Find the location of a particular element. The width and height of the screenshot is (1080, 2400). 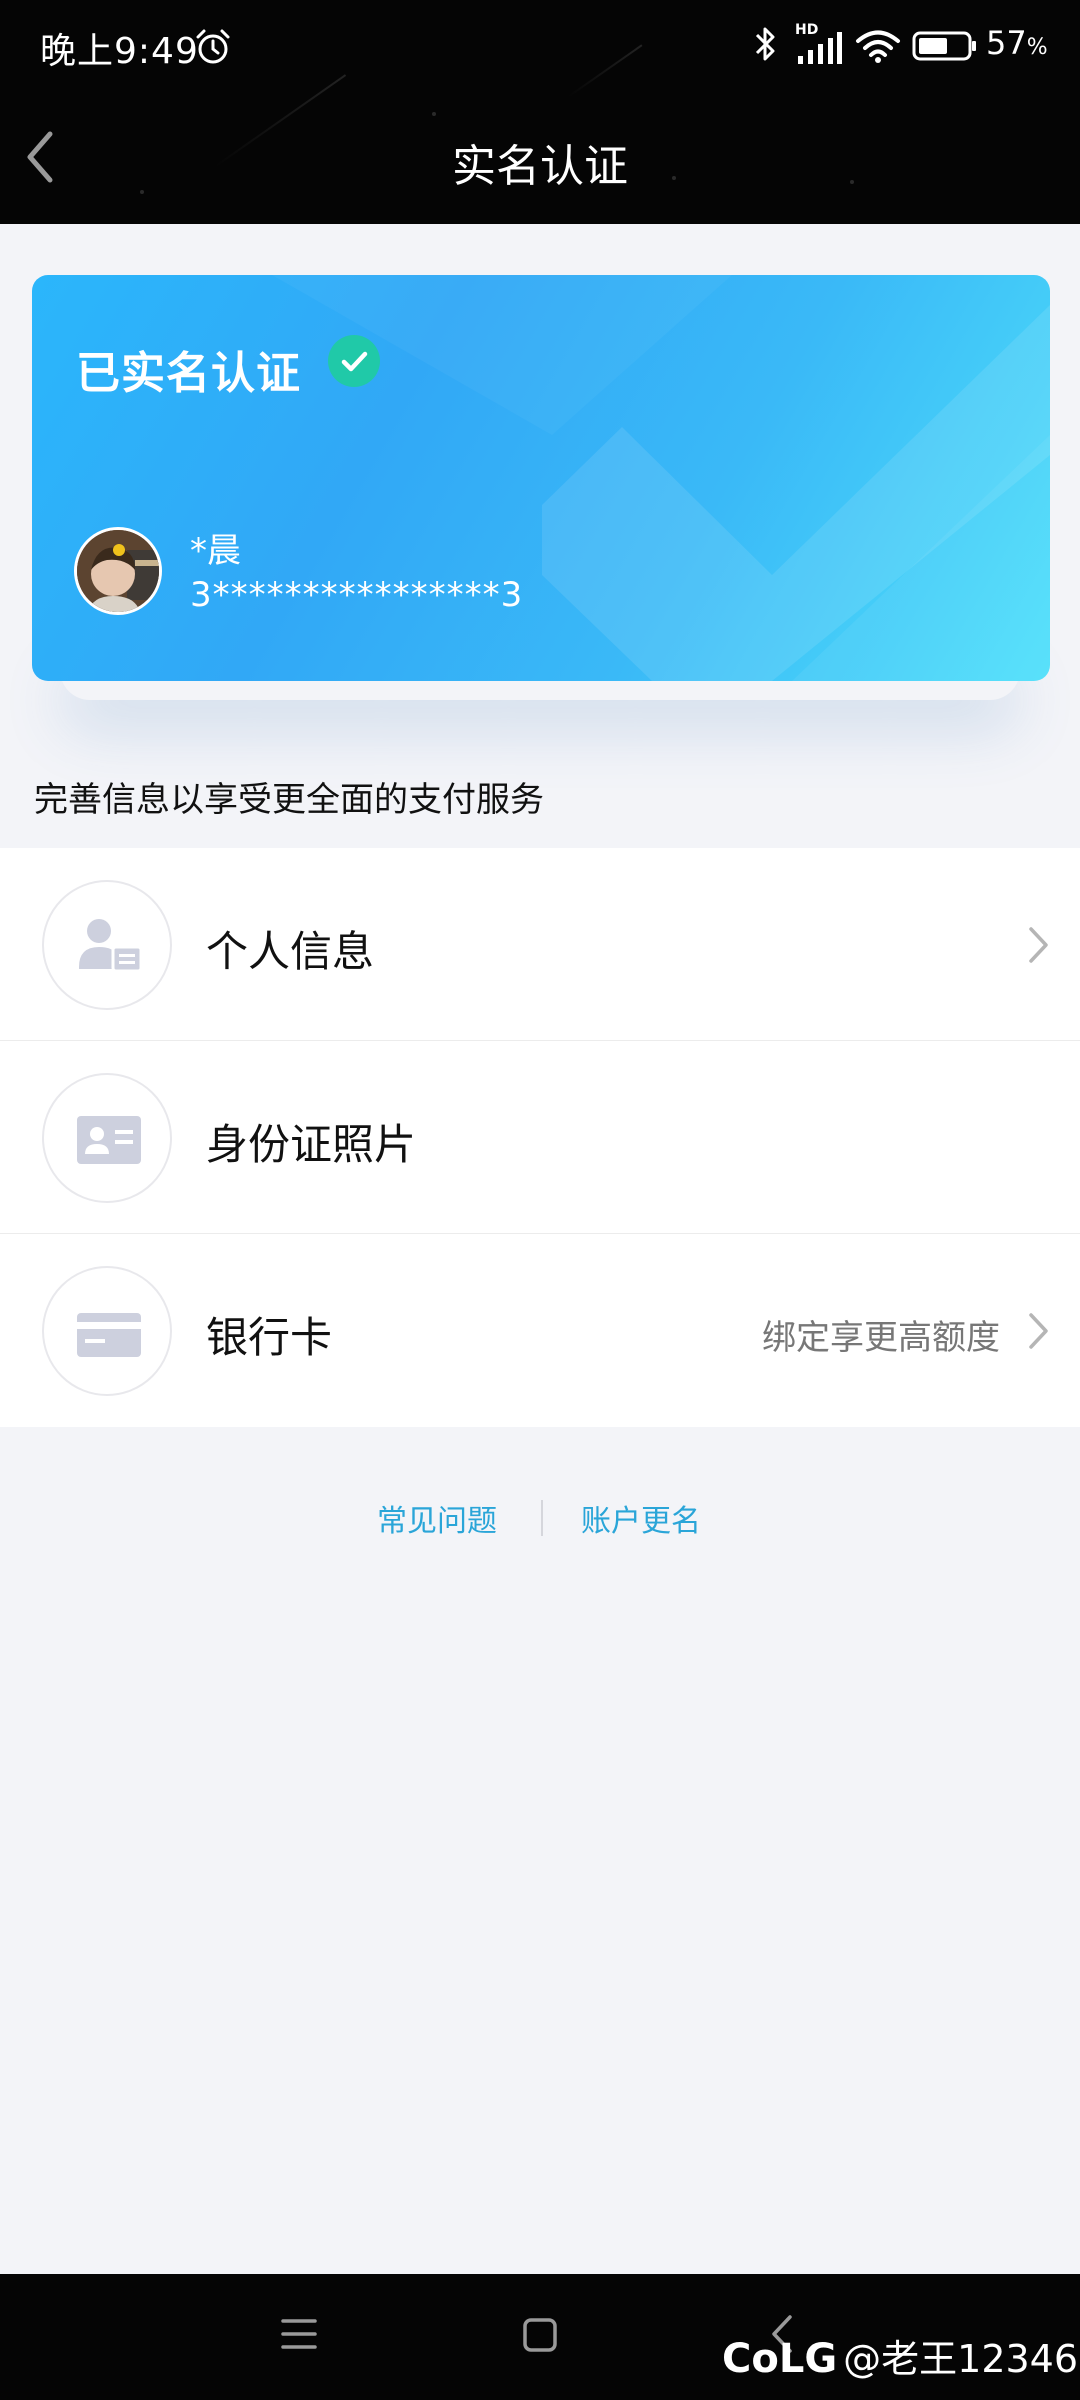

wifi-icon is located at coordinates (878, 46).